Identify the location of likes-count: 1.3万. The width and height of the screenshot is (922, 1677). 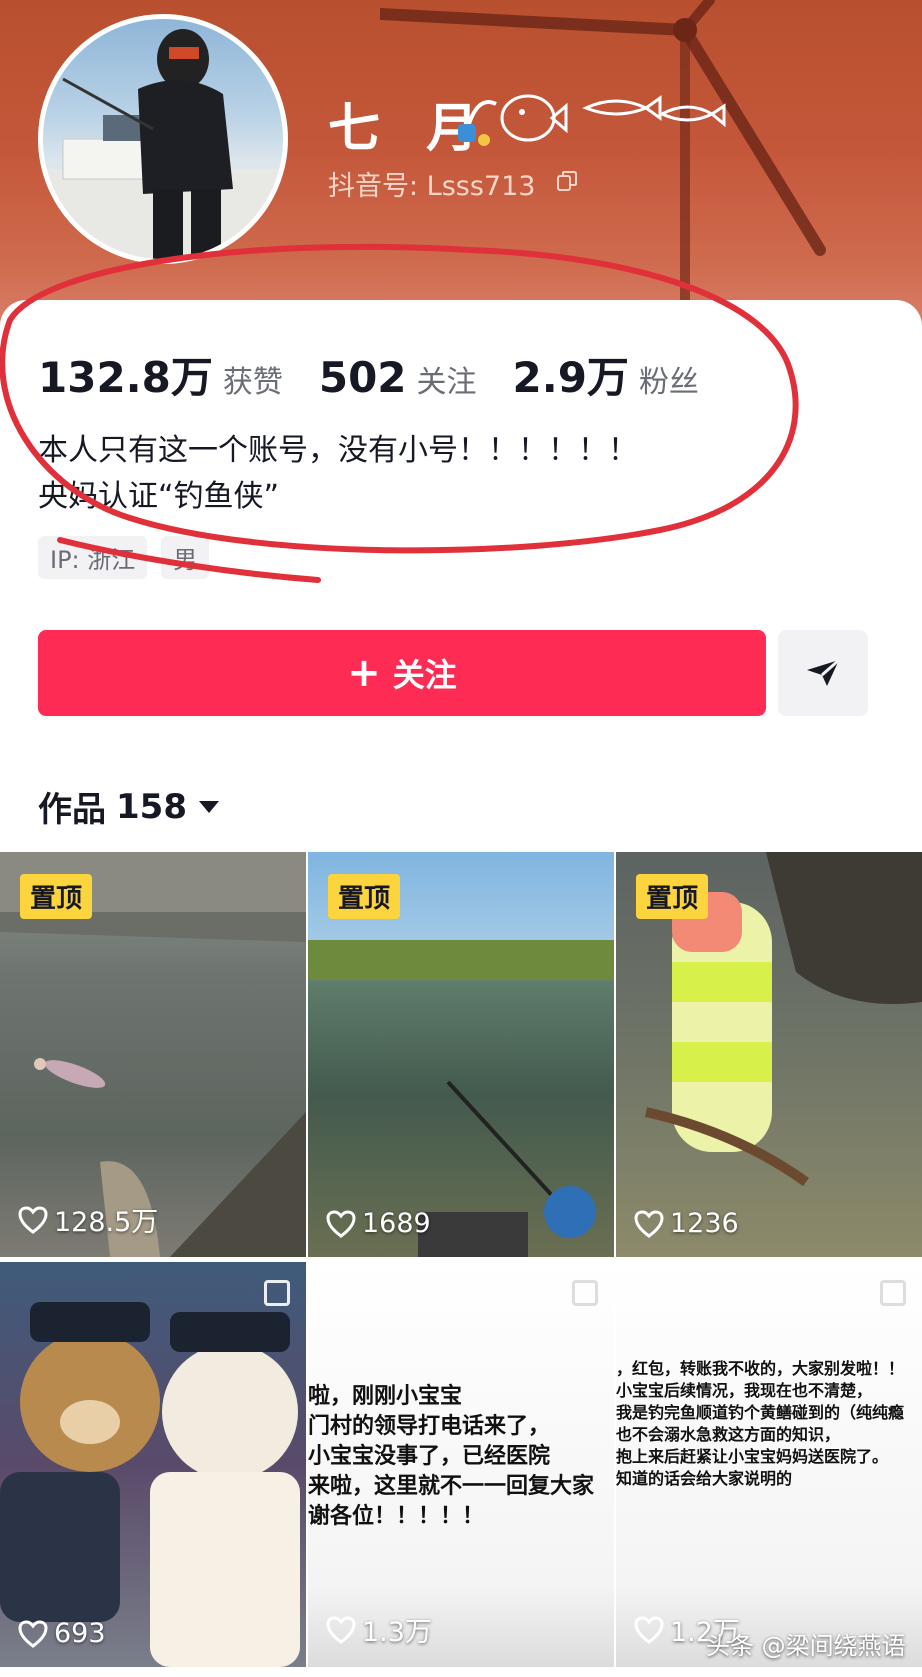
(397, 1632).